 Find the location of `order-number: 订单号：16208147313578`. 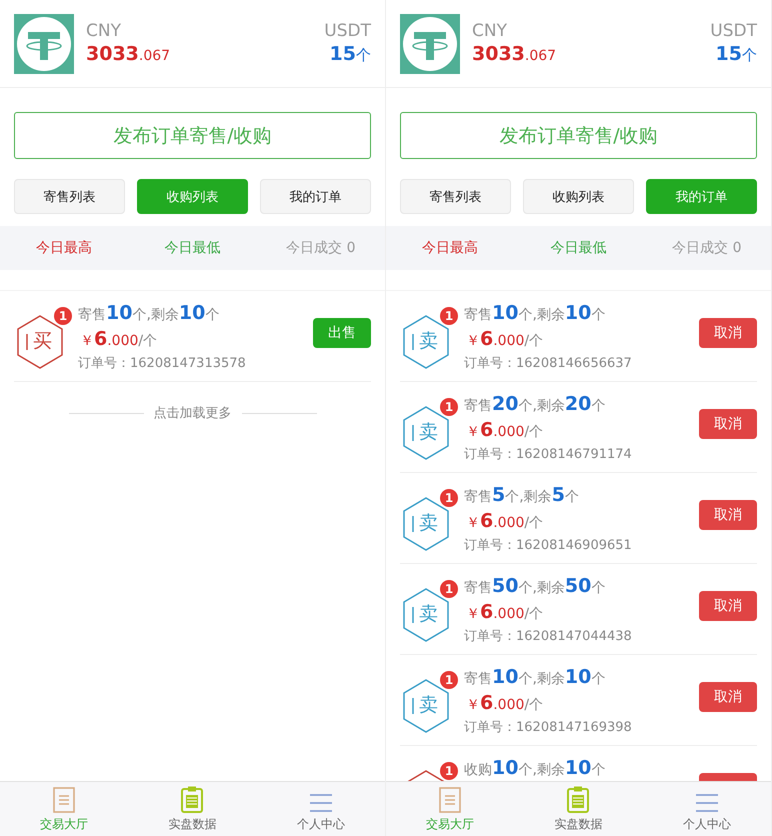

order-number: 订单号：16208147313578 is located at coordinates (162, 363).